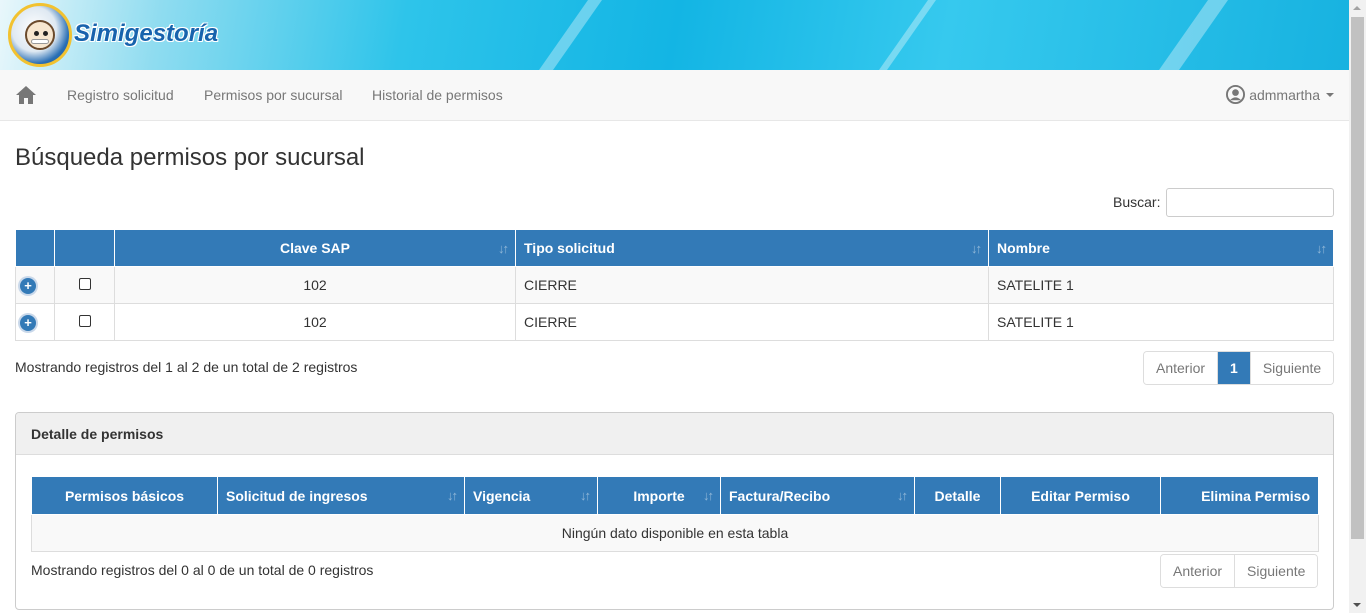 The height and width of the screenshot is (613, 1366). I want to click on col-editar-permiso: Editar Permiso, so click(1080, 495).